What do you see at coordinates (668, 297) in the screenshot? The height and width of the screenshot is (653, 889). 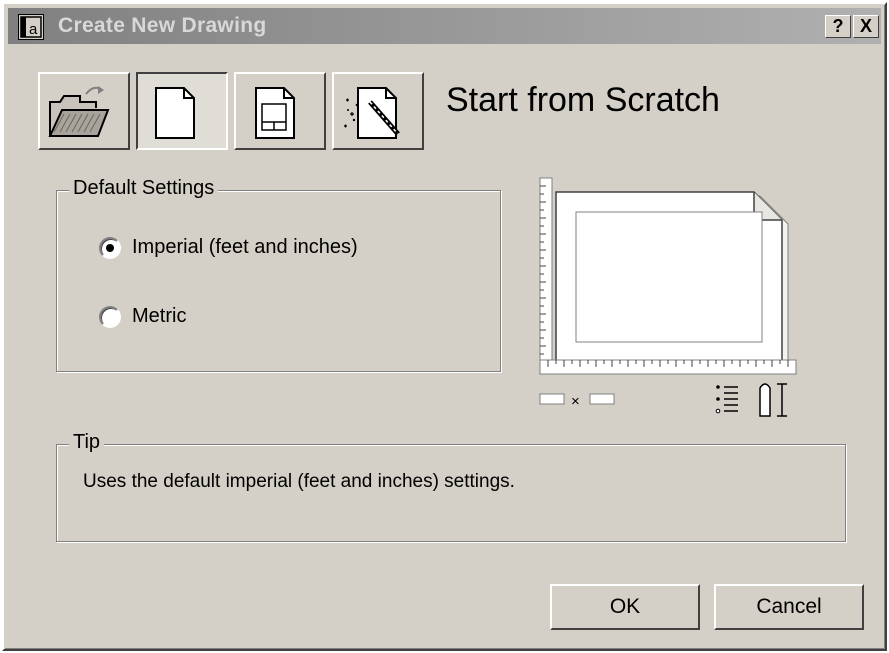 I see `drawing-preview: ×` at bounding box center [668, 297].